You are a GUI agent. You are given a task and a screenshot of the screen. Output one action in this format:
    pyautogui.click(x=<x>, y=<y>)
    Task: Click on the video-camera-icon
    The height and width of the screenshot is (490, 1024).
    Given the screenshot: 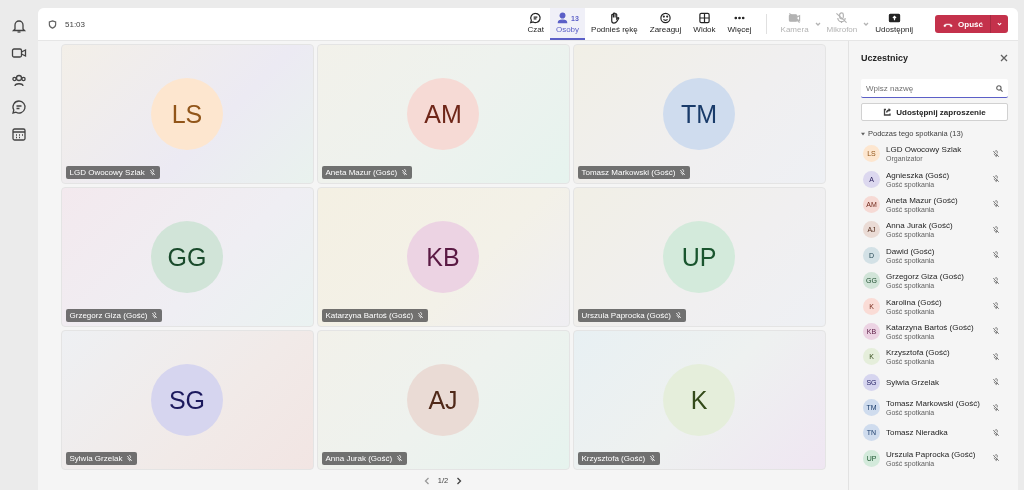 What is the action you would take?
    pyautogui.click(x=19, y=53)
    